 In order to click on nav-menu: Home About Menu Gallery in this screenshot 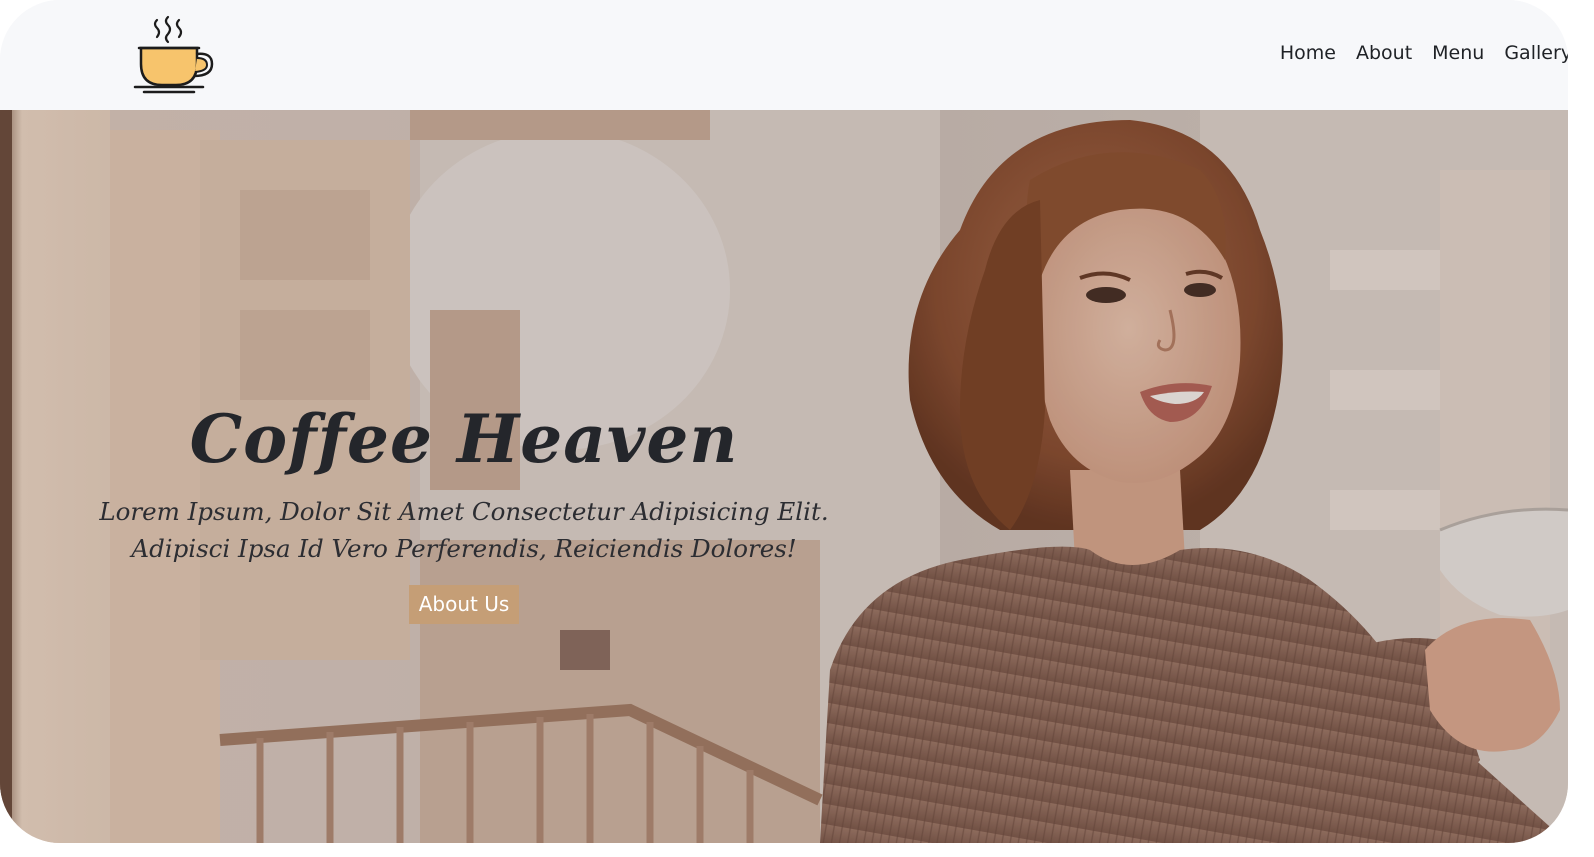, I will do `click(1424, 53)`.